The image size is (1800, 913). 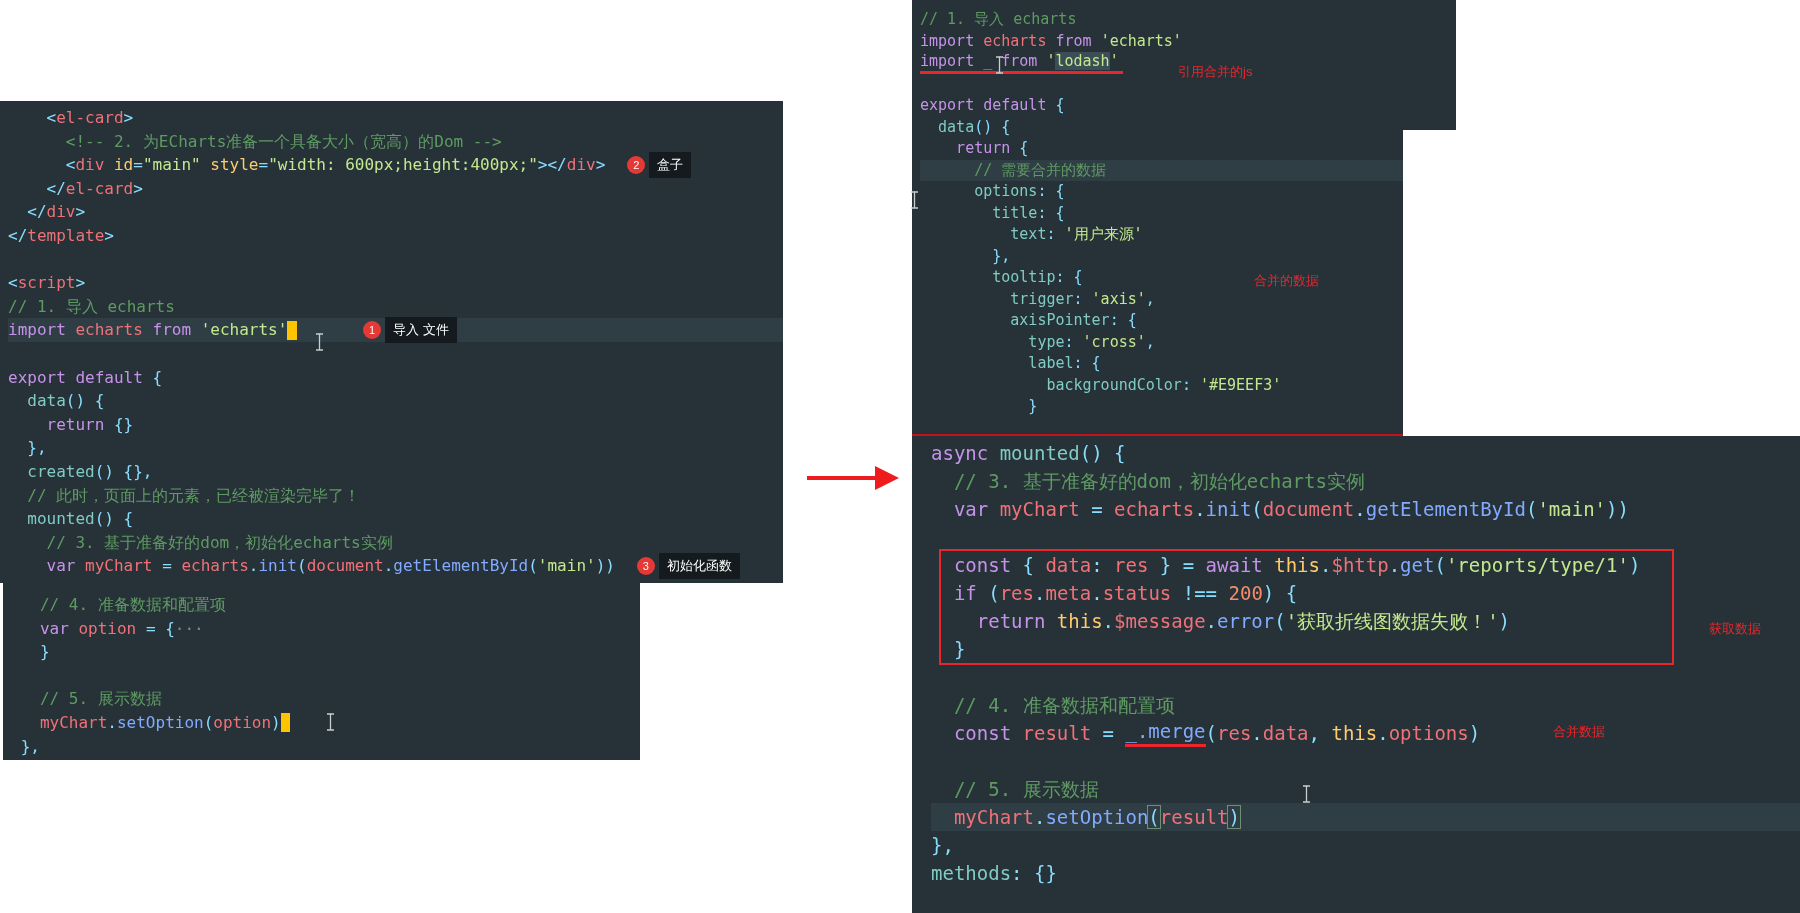 What do you see at coordinates (1021, 63) in the screenshot?
I see `code-line: import _ from 'lodash'` at bounding box center [1021, 63].